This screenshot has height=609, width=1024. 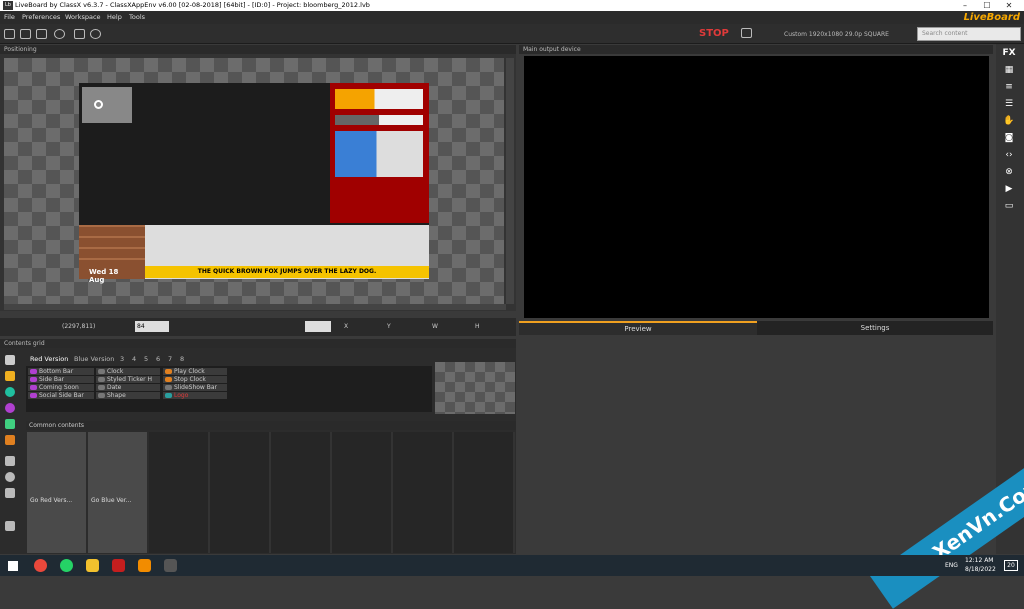 I want to click on language-indicator: ENG, so click(x=951, y=565).